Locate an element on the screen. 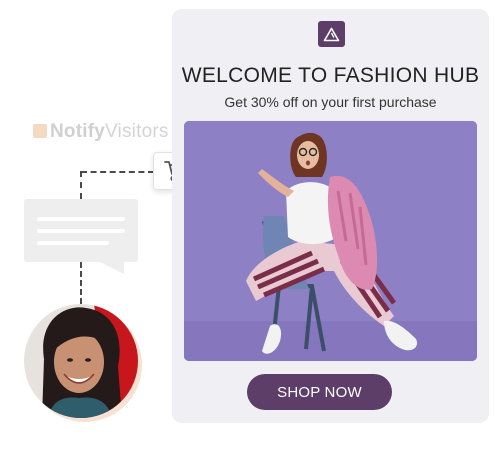 This screenshot has height=456, width=500. avatar is located at coordinates (81, 361).